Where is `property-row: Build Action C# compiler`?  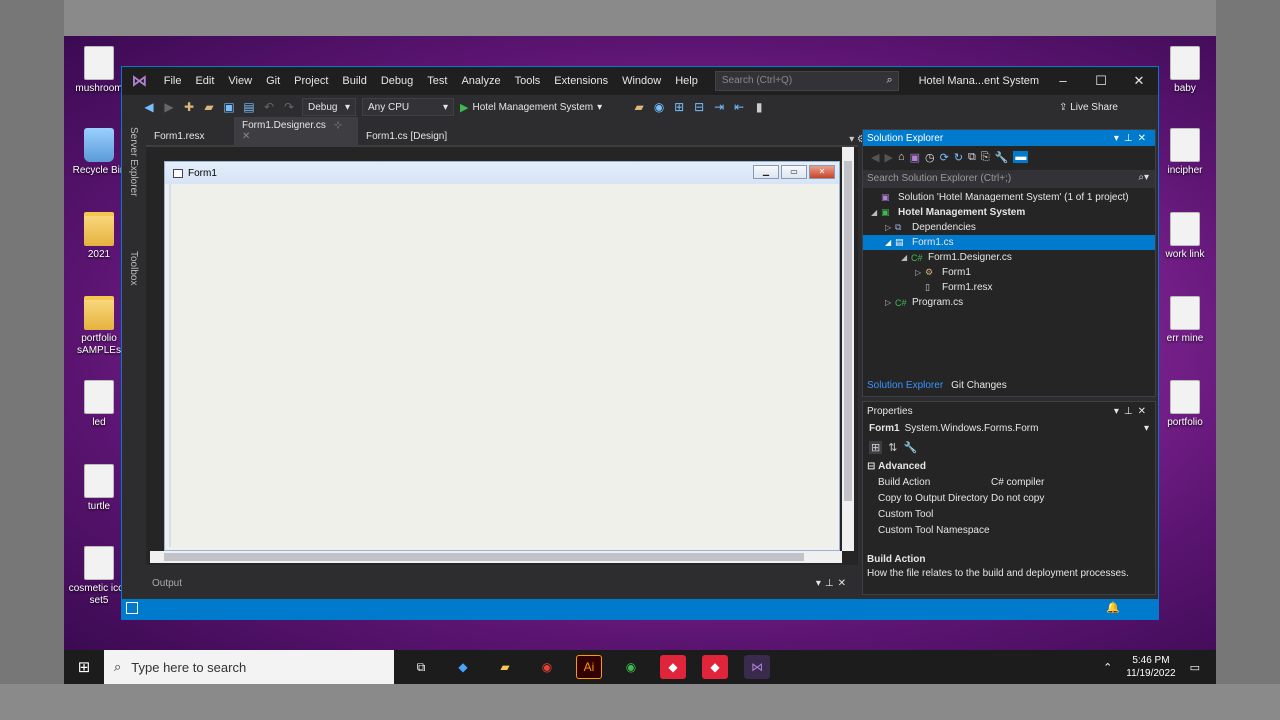
property-row: Build Action C# compiler is located at coordinates (1009, 482).